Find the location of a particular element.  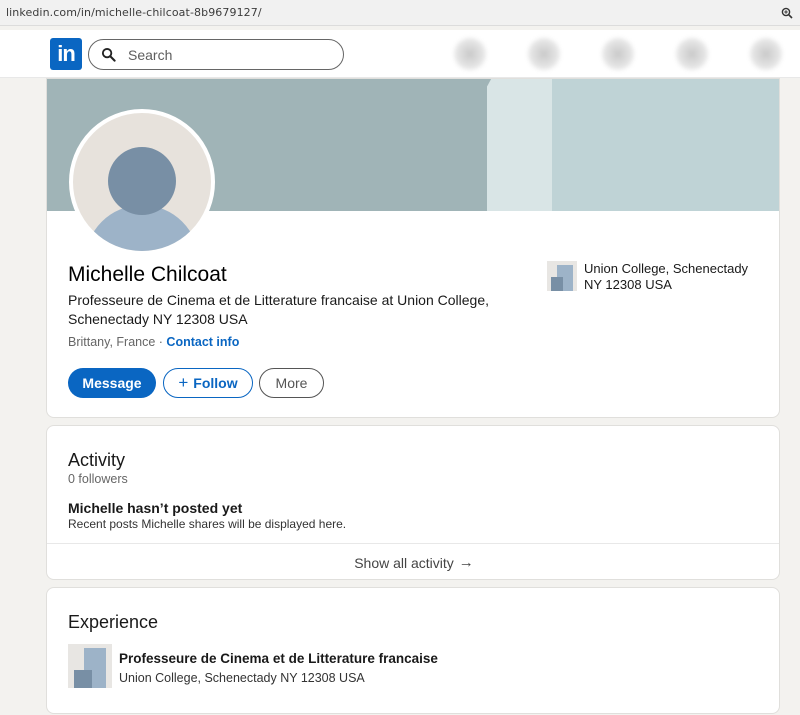

nav-notifications-icon is located at coordinates (766, 54).